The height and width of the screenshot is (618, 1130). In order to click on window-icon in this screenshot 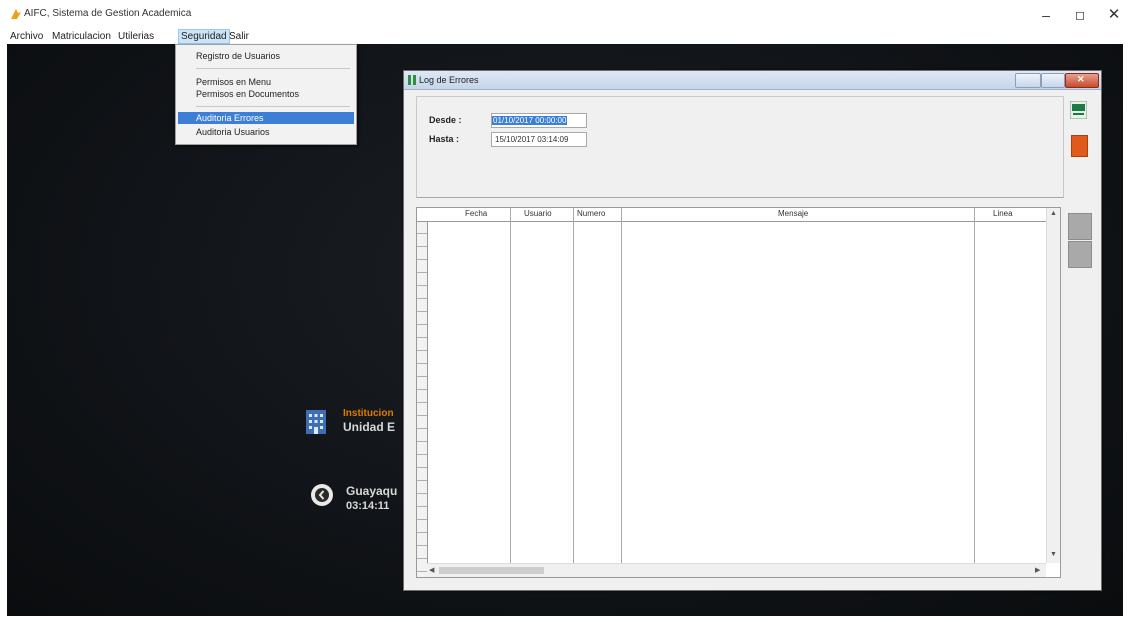, I will do `click(412, 80)`.